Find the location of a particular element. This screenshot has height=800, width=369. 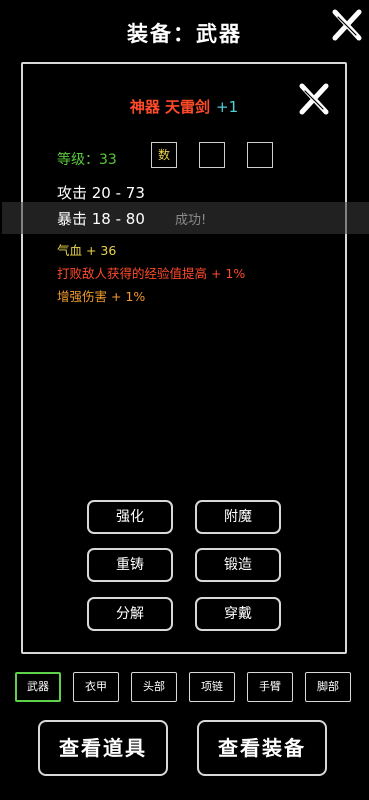

enhance-button: 强化 is located at coordinates (130, 517).